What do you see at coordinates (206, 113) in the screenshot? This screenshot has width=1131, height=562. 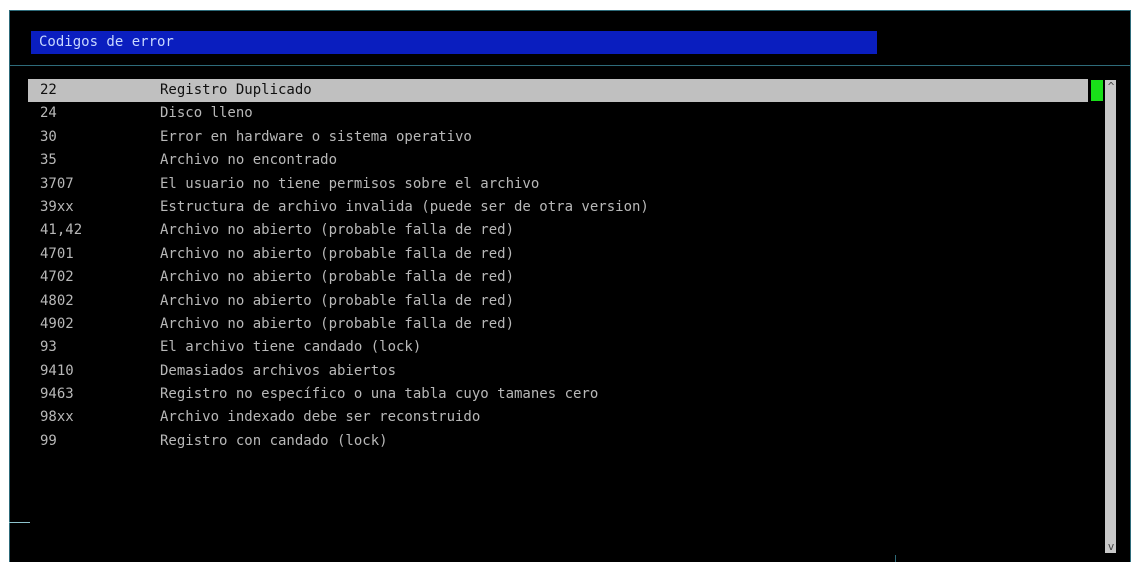 I see `error-description: Disco lleno` at bounding box center [206, 113].